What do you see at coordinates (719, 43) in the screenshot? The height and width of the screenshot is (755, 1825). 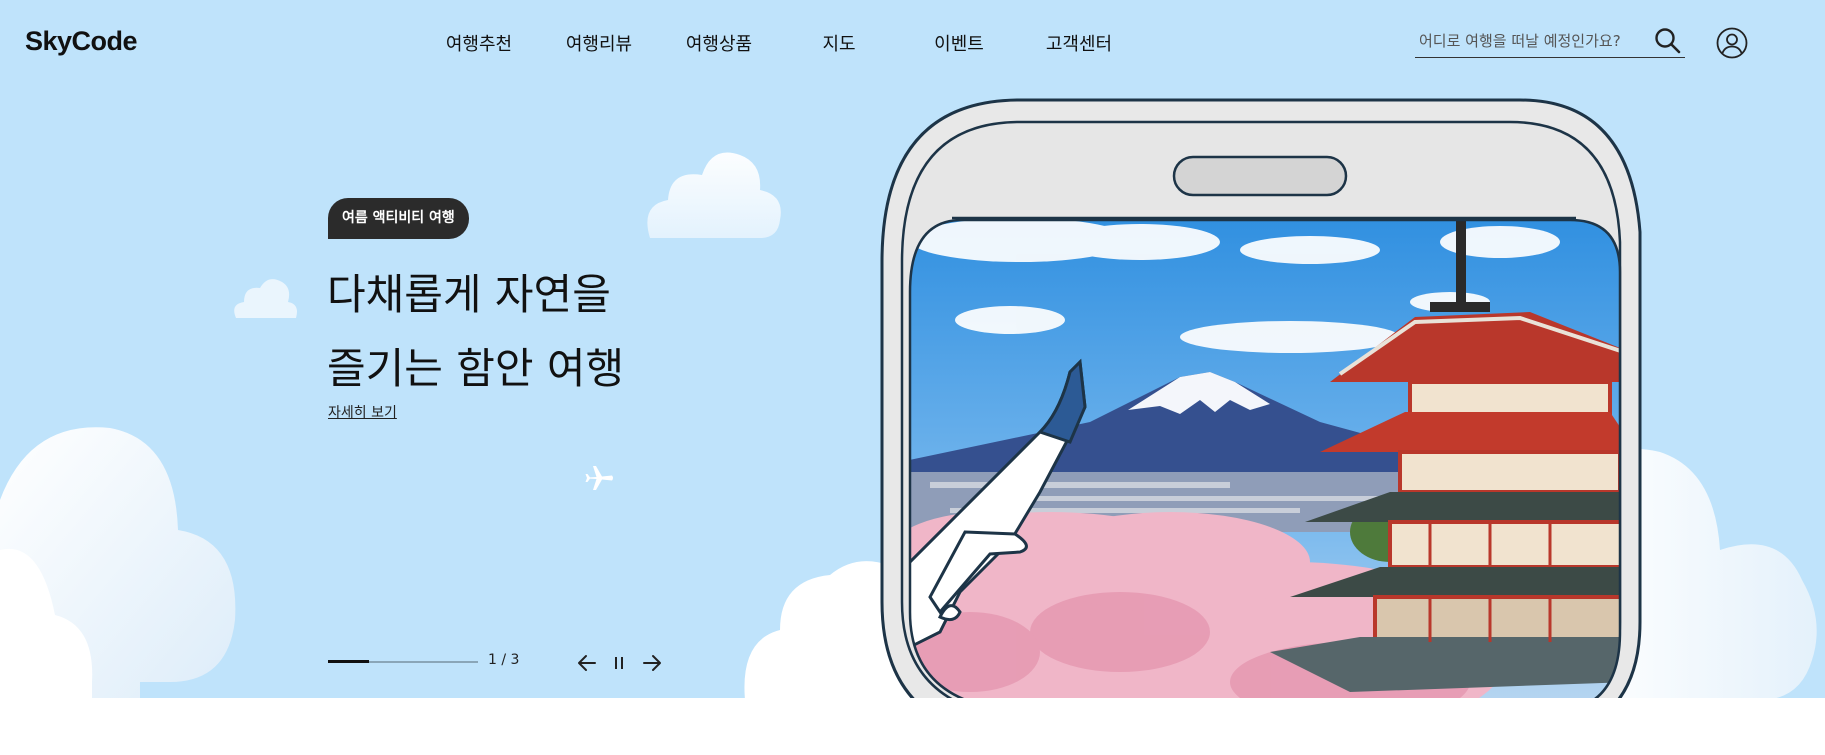 I see `nav-item-products: 여행상품` at bounding box center [719, 43].